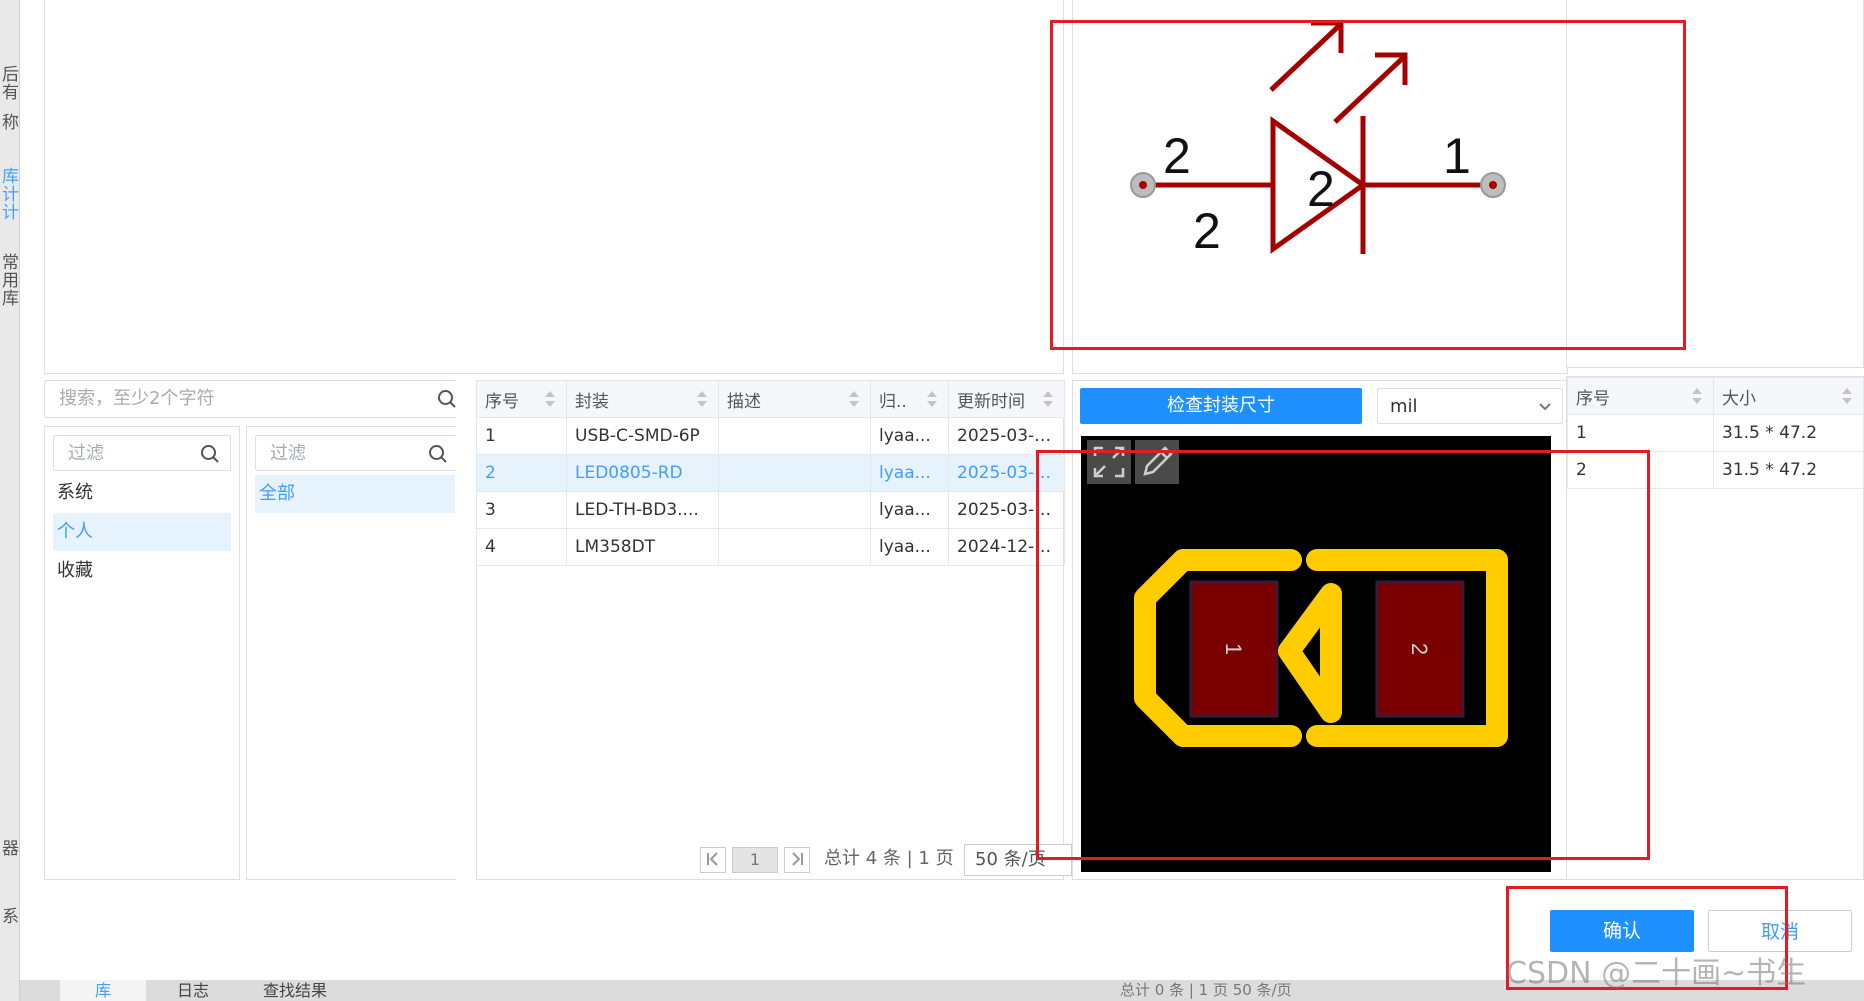 This screenshot has width=1864, height=1001. I want to click on cell-no: 4, so click(521, 547).